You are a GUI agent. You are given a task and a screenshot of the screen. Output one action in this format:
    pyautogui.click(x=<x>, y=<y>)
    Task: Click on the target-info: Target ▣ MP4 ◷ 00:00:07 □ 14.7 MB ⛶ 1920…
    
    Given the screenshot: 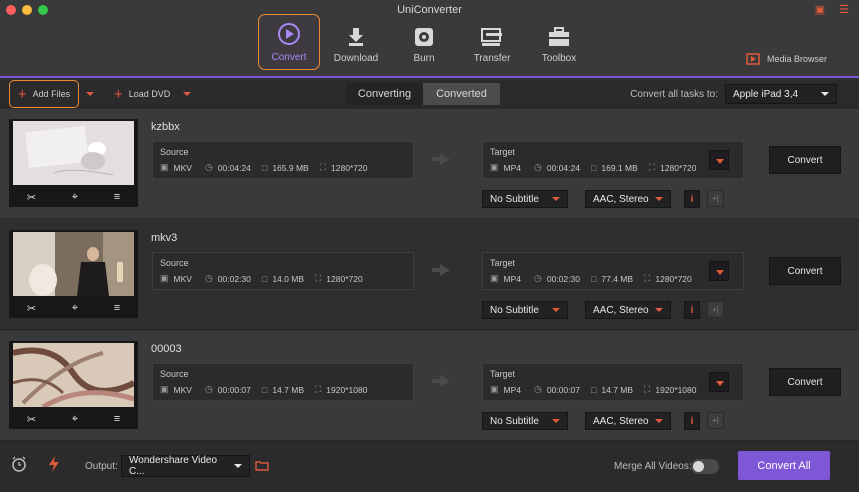 What is the action you would take?
    pyautogui.click(x=613, y=382)
    